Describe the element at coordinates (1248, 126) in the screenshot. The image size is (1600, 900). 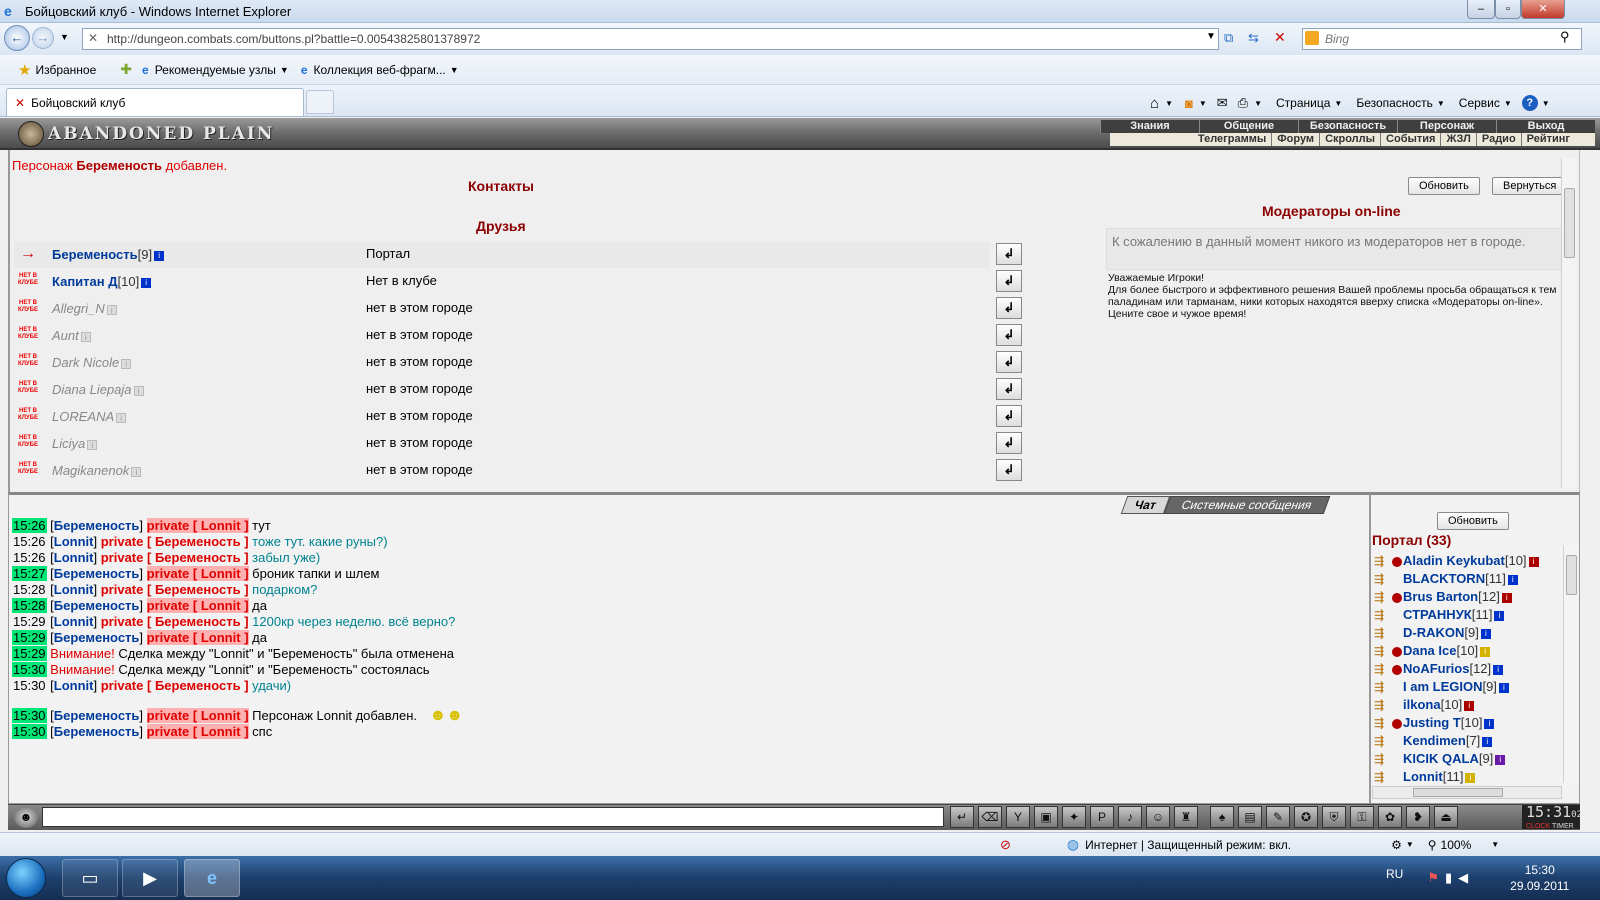
I see `menu-communication: Общение` at that location.